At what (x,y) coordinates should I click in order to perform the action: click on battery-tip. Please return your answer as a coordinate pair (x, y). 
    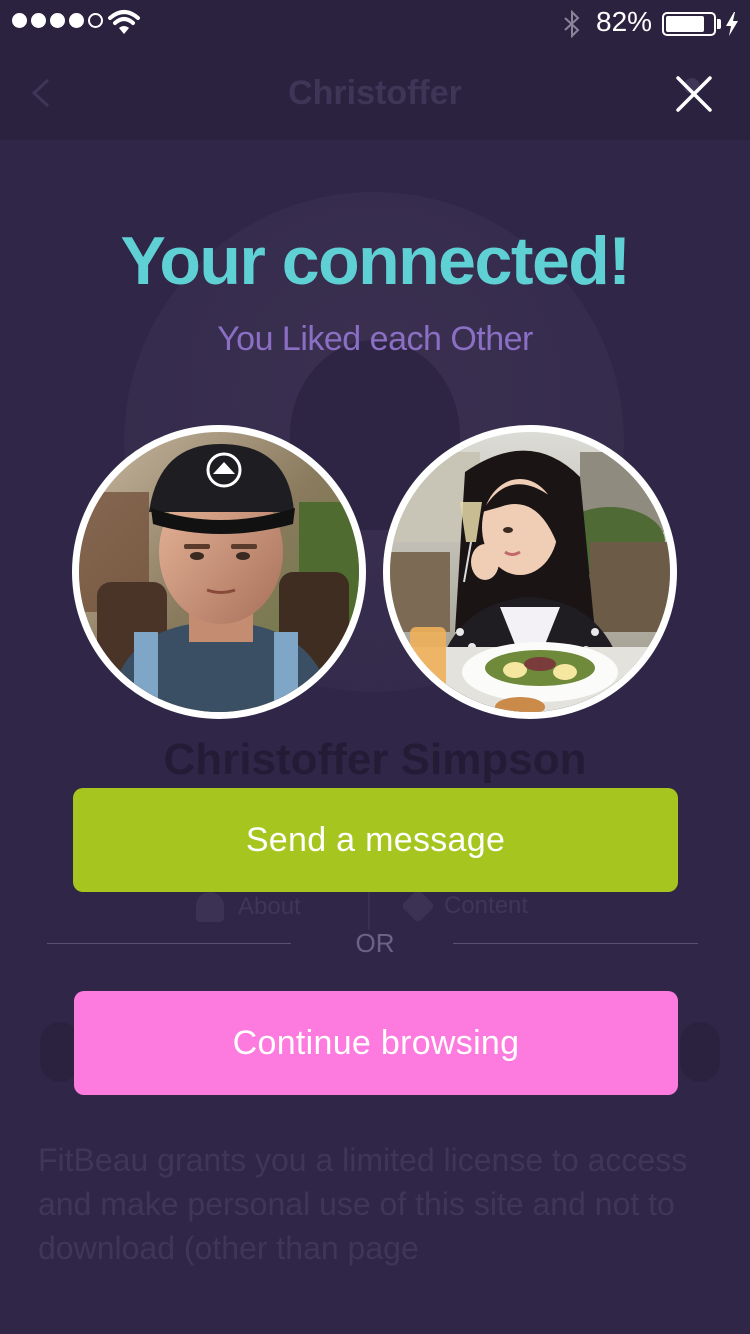
    Looking at the image, I should click on (719, 24).